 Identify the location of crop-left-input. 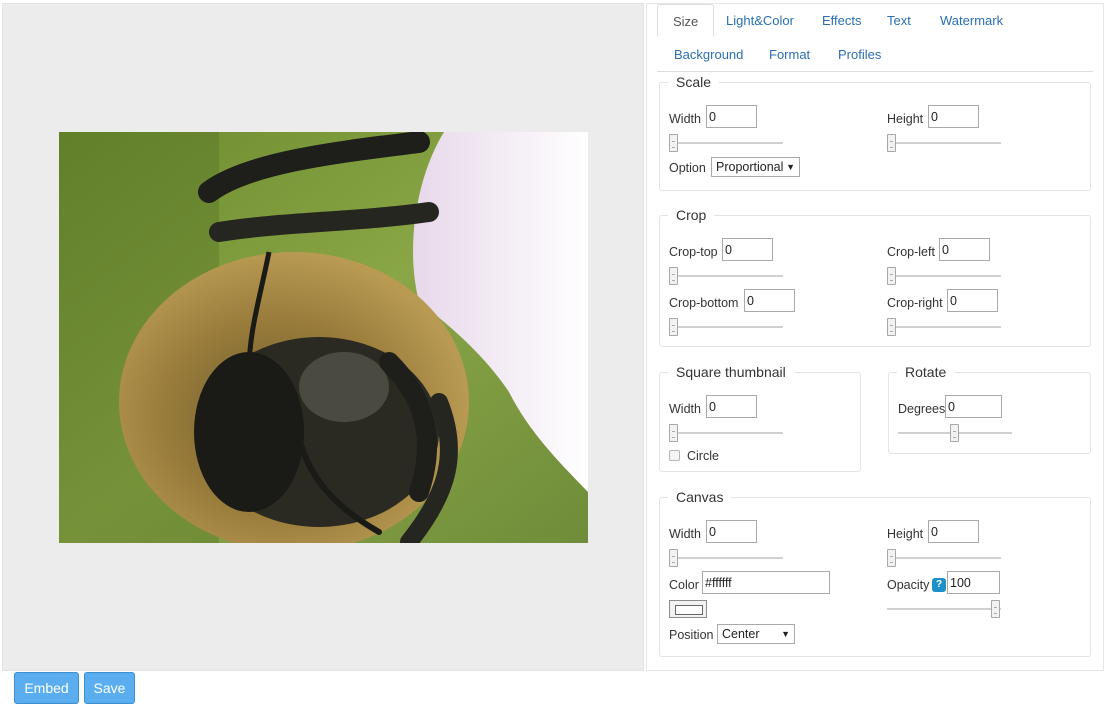
(964, 249).